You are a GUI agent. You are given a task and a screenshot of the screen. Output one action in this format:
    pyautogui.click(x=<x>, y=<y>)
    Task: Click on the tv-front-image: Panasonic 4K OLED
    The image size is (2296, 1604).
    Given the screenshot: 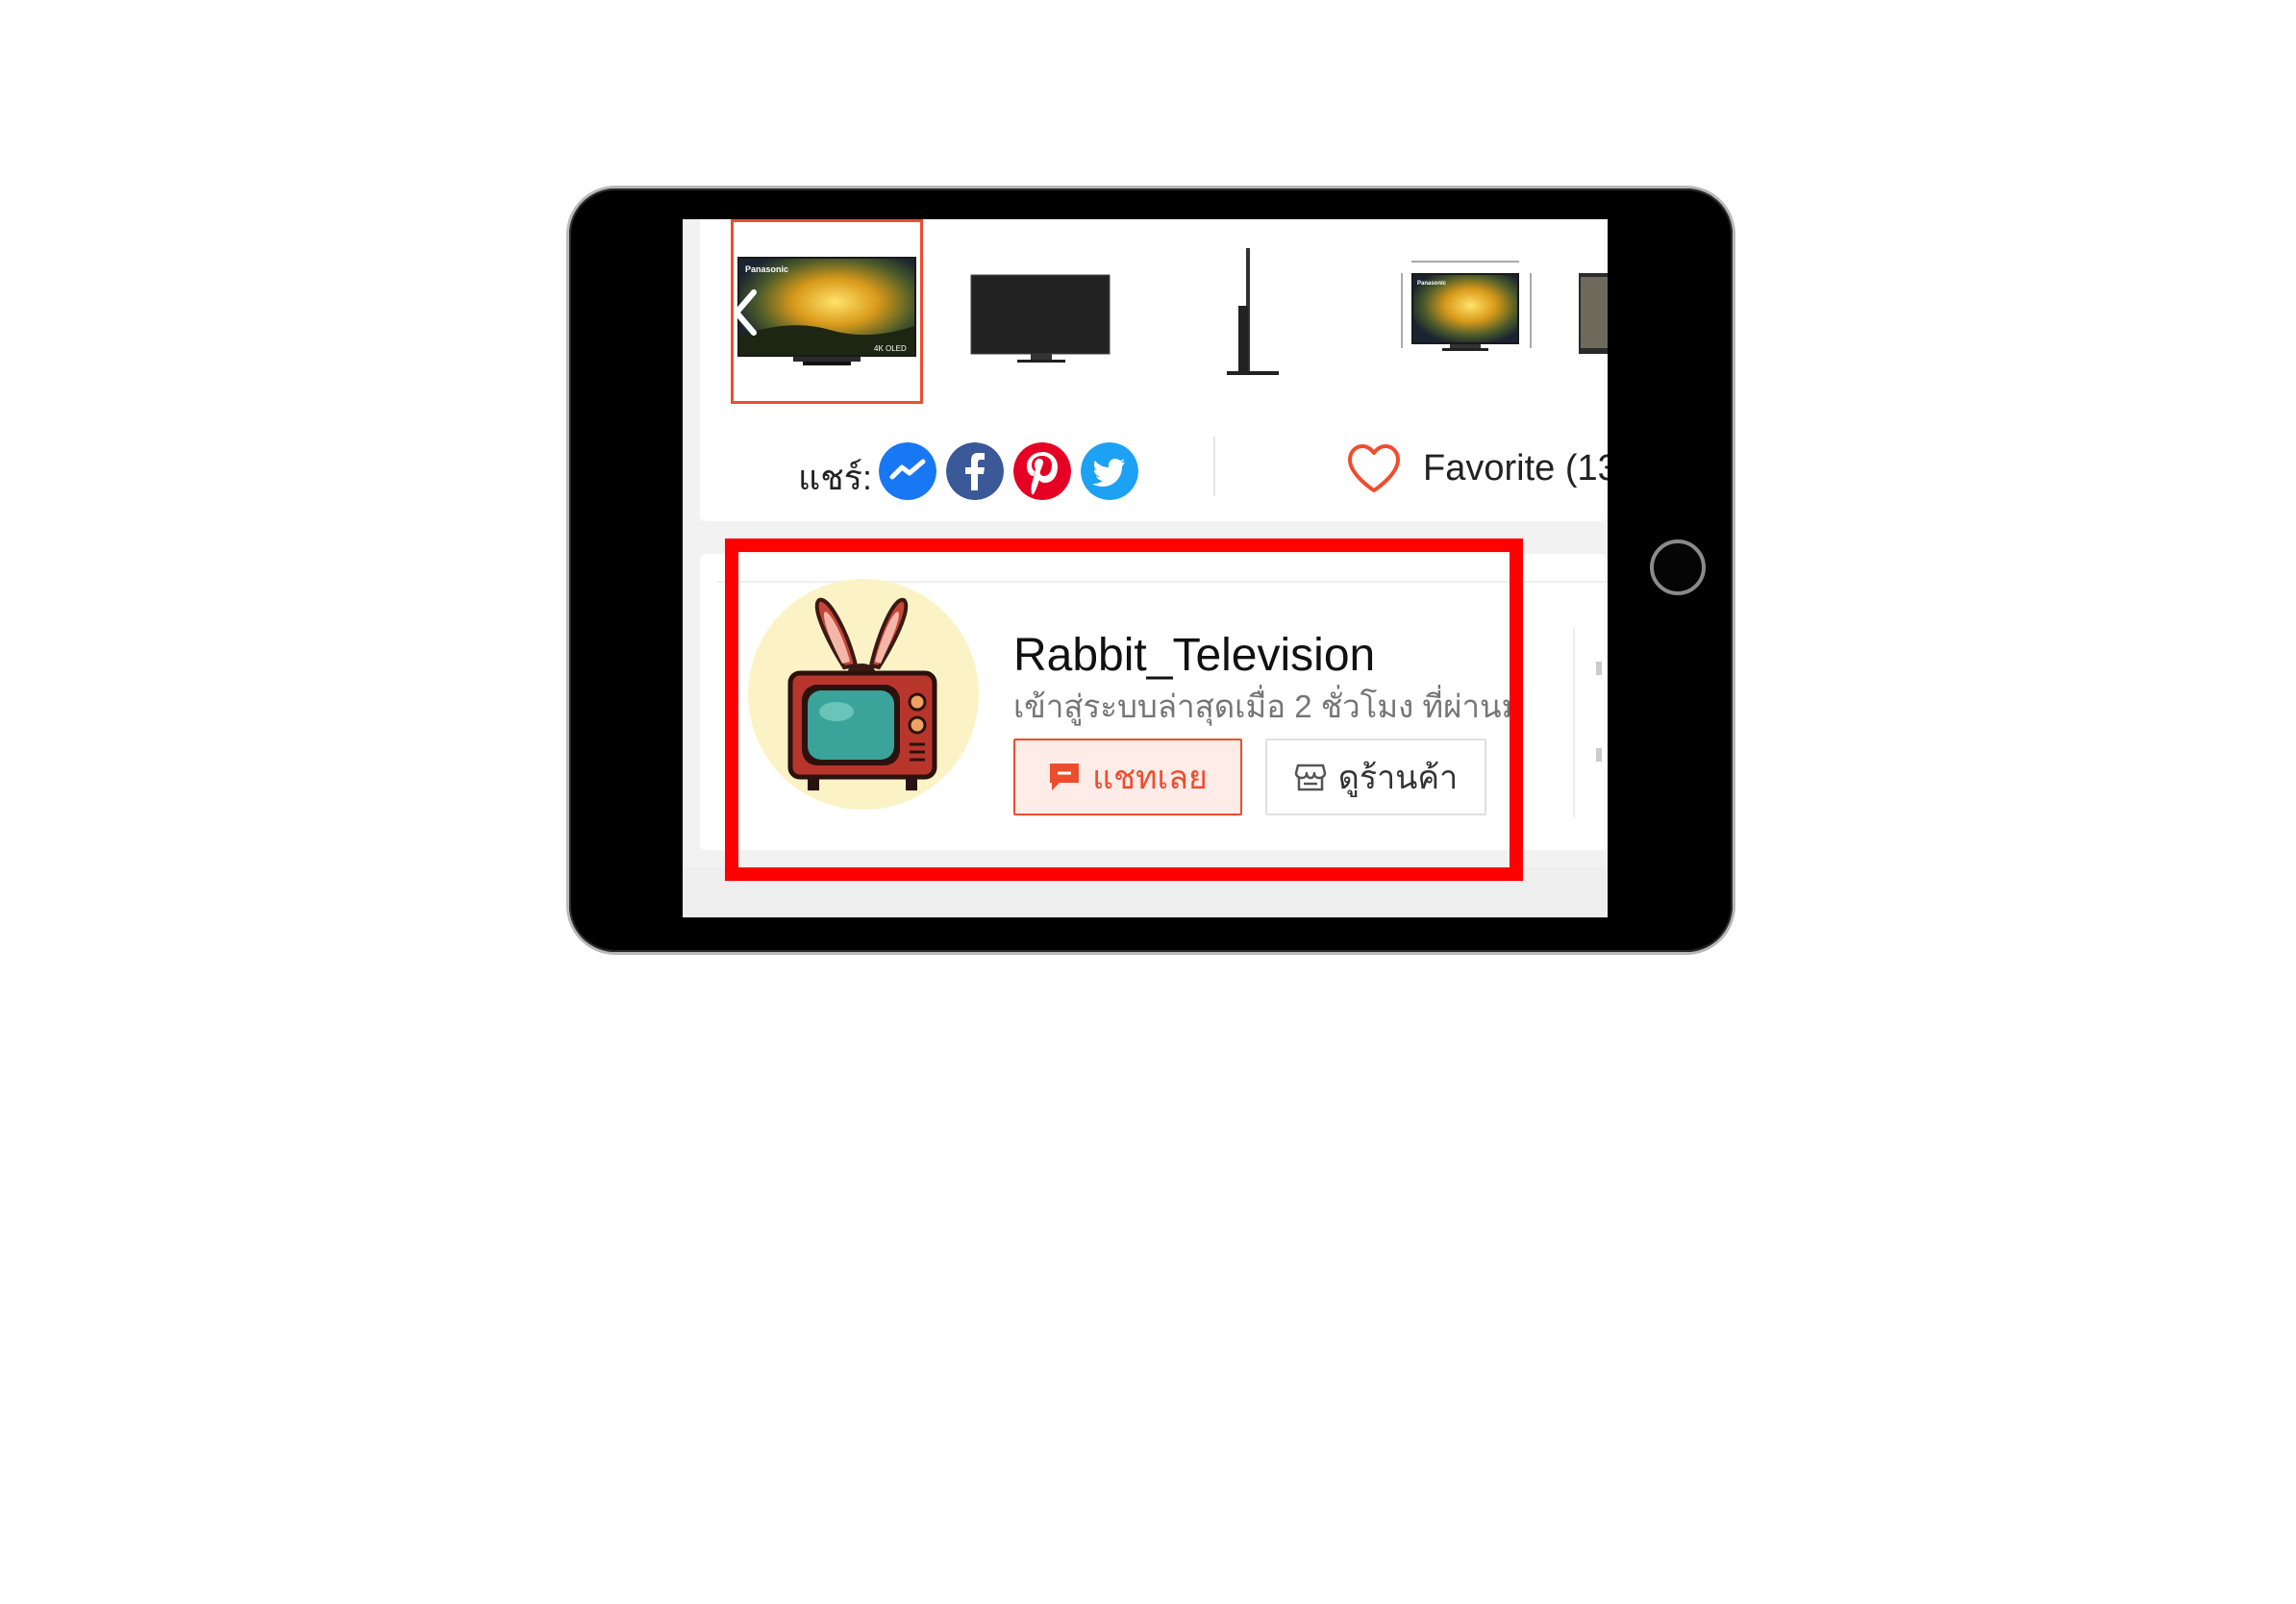 What is the action you would take?
    pyautogui.click(x=826, y=311)
    